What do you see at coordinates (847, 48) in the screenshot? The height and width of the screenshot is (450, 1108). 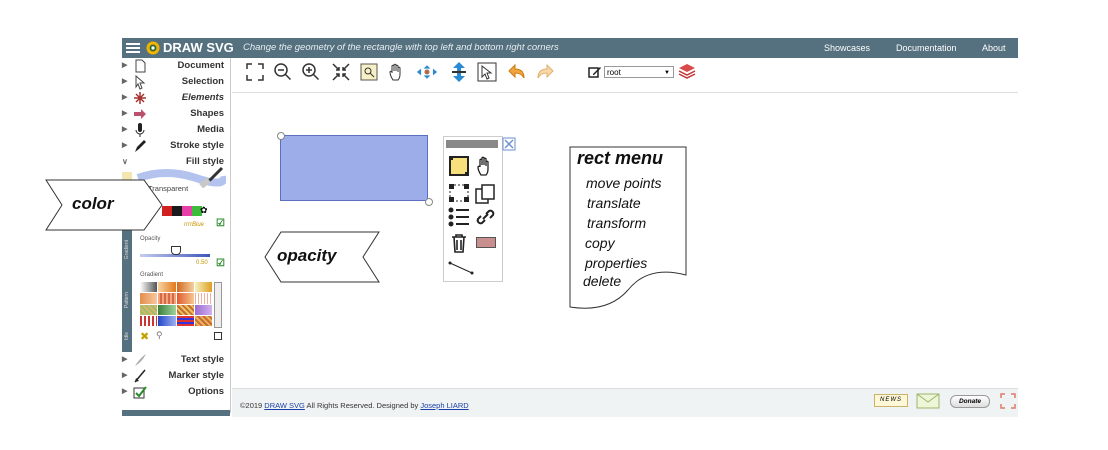 I see `nav-showcases: Showcases` at bounding box center [847, 48].